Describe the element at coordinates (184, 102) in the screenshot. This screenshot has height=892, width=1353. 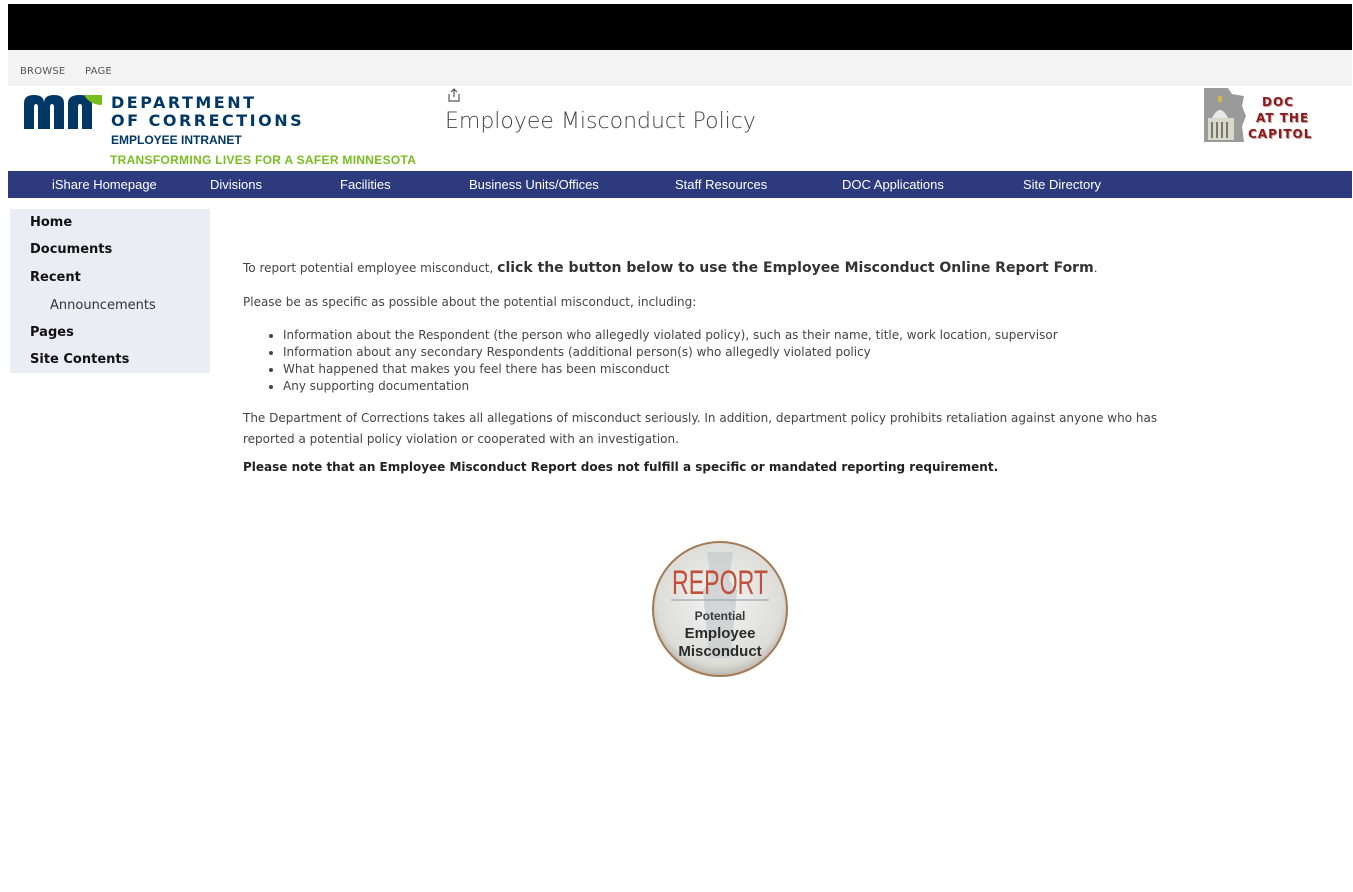
I see `logo-department: DEPARTMENT` at that location.